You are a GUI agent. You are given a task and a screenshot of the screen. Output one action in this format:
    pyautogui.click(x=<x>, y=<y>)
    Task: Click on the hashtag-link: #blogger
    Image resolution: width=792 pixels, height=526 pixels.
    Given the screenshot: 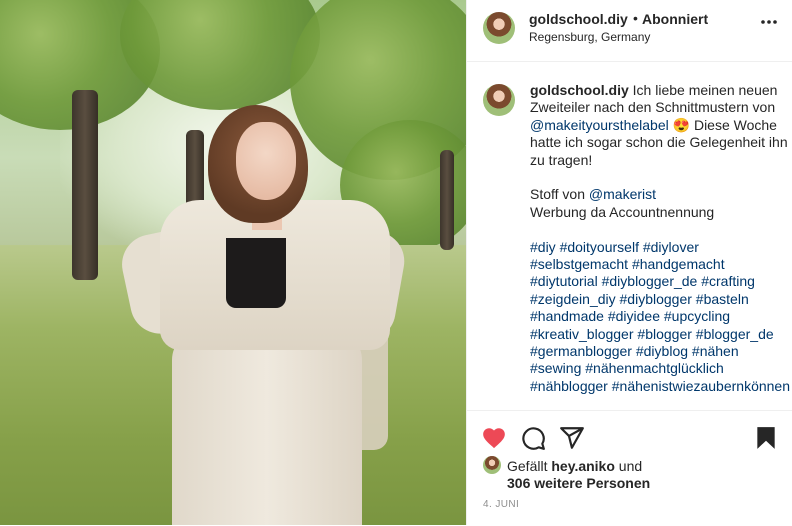 What is the action you would take?
    pyautogui.click(x=664, y=334)
    